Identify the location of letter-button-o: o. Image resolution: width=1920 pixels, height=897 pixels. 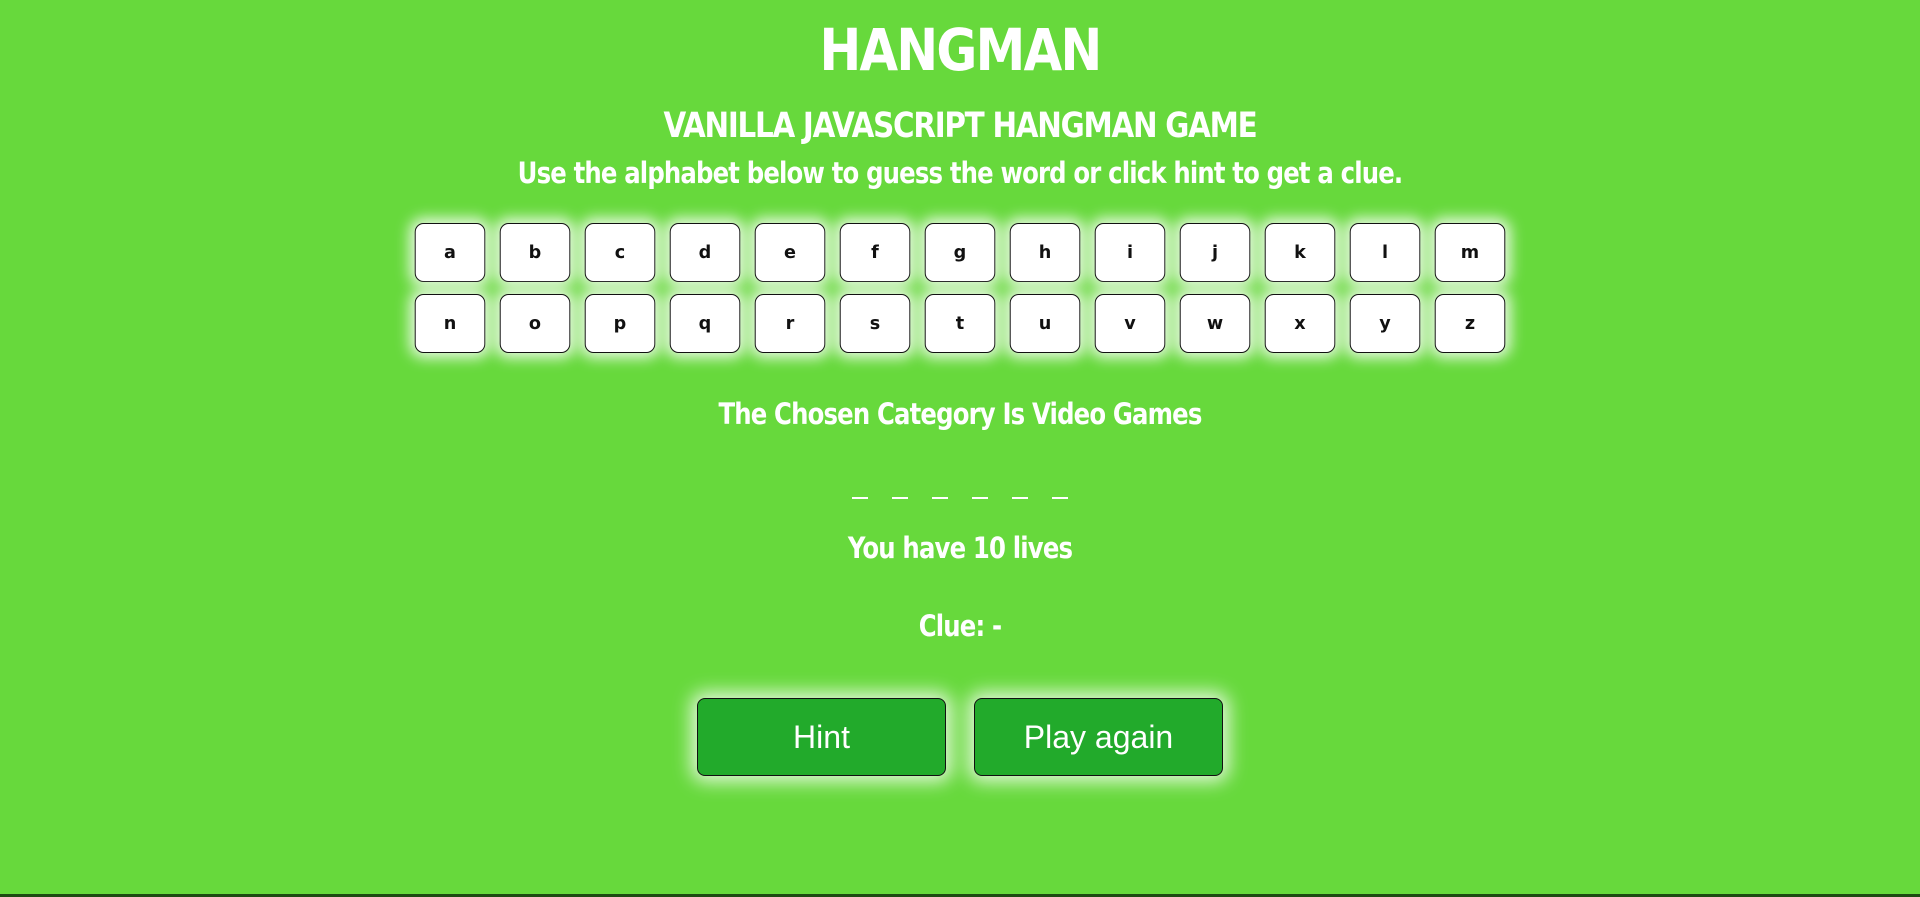
(535, 323).